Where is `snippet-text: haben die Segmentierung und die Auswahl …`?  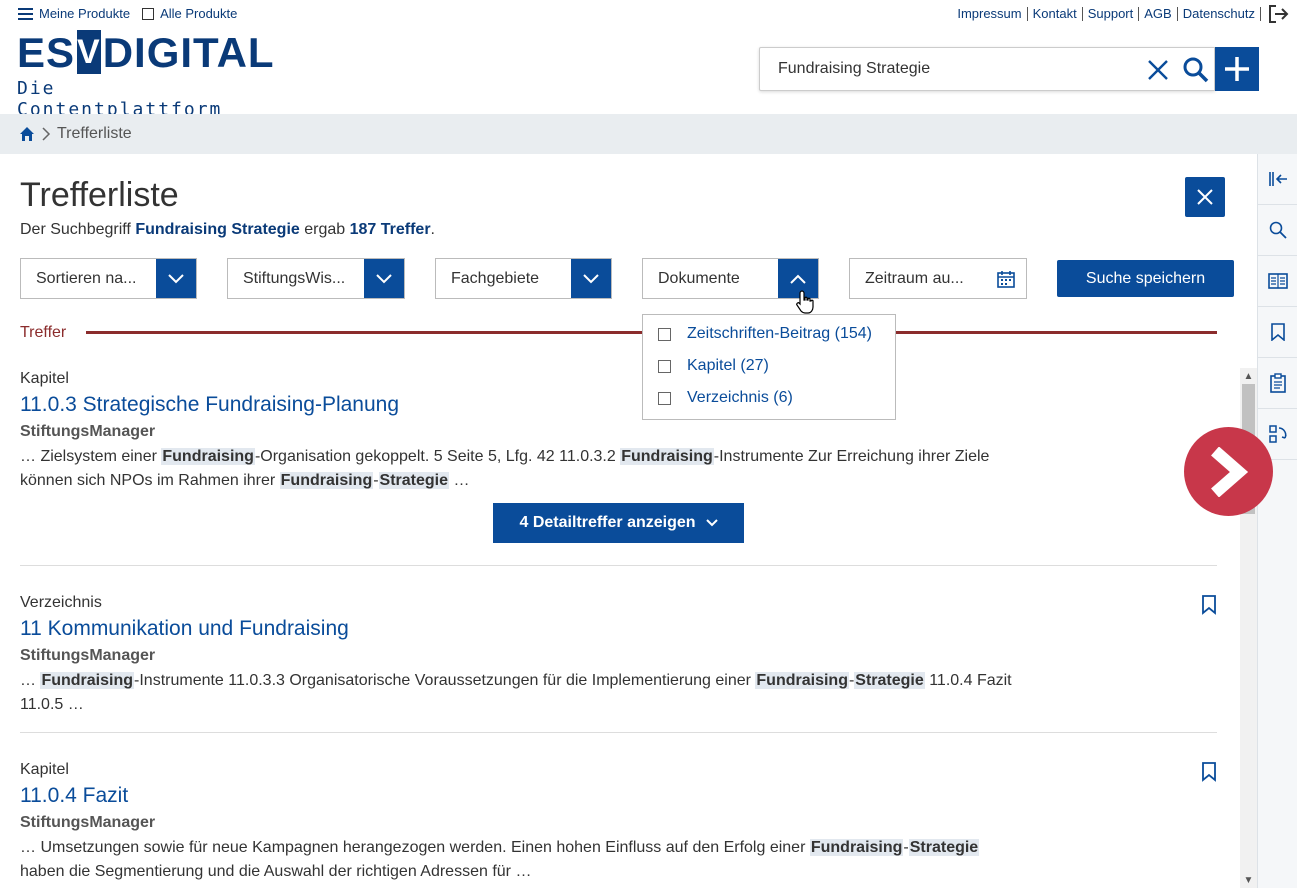 snippet-text: haben die Segmentierung und die Auswahl … is located at coordinates (276, 871).